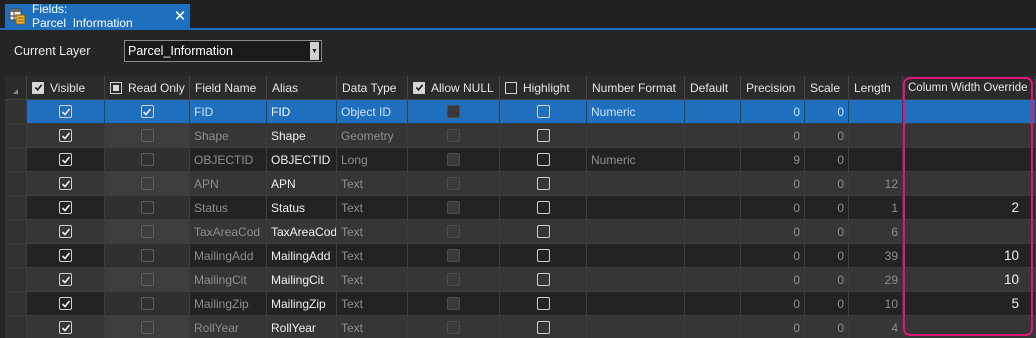 The height and width of the screenshot is (338, 1036). Describe the element at coordinates (520, 184) in the screenshot. I see `table-row: APN APN Text 0 0 12` at that location.